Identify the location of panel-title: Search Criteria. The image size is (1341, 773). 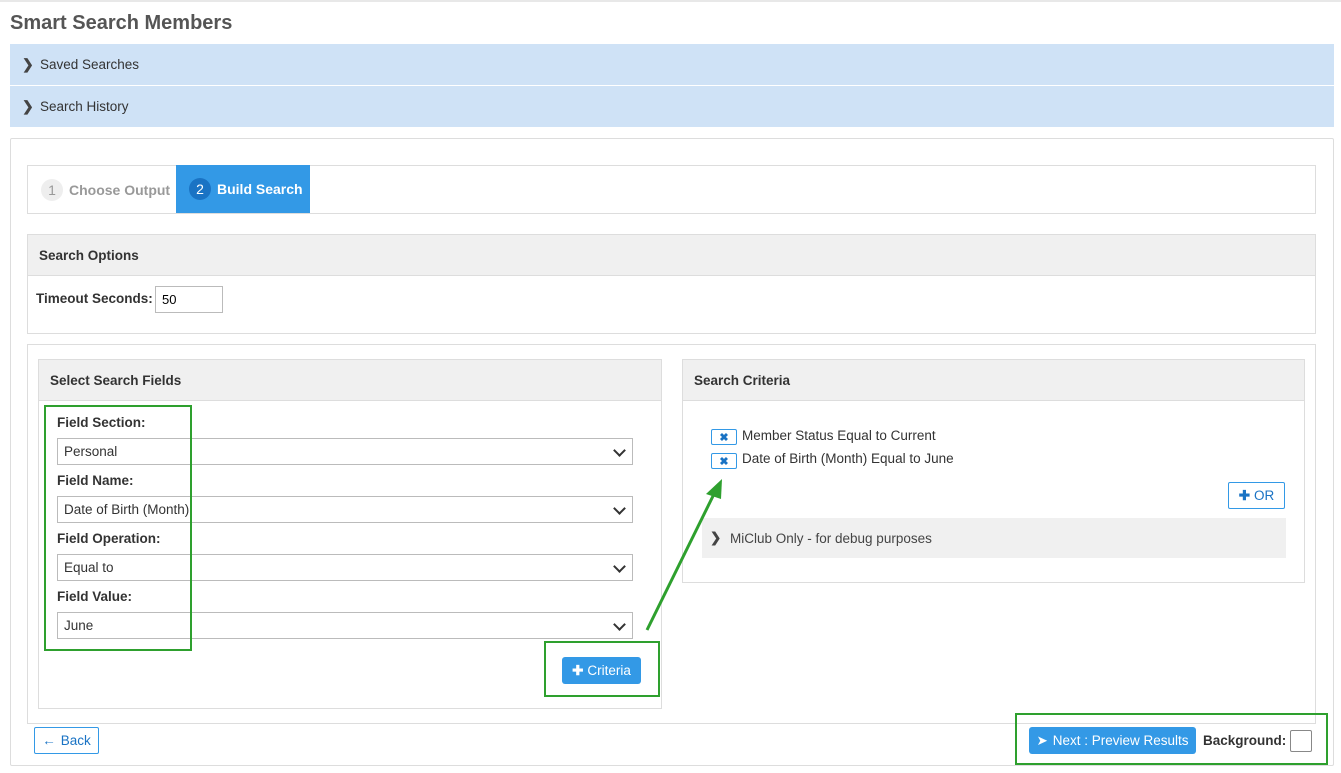
(993, 380).